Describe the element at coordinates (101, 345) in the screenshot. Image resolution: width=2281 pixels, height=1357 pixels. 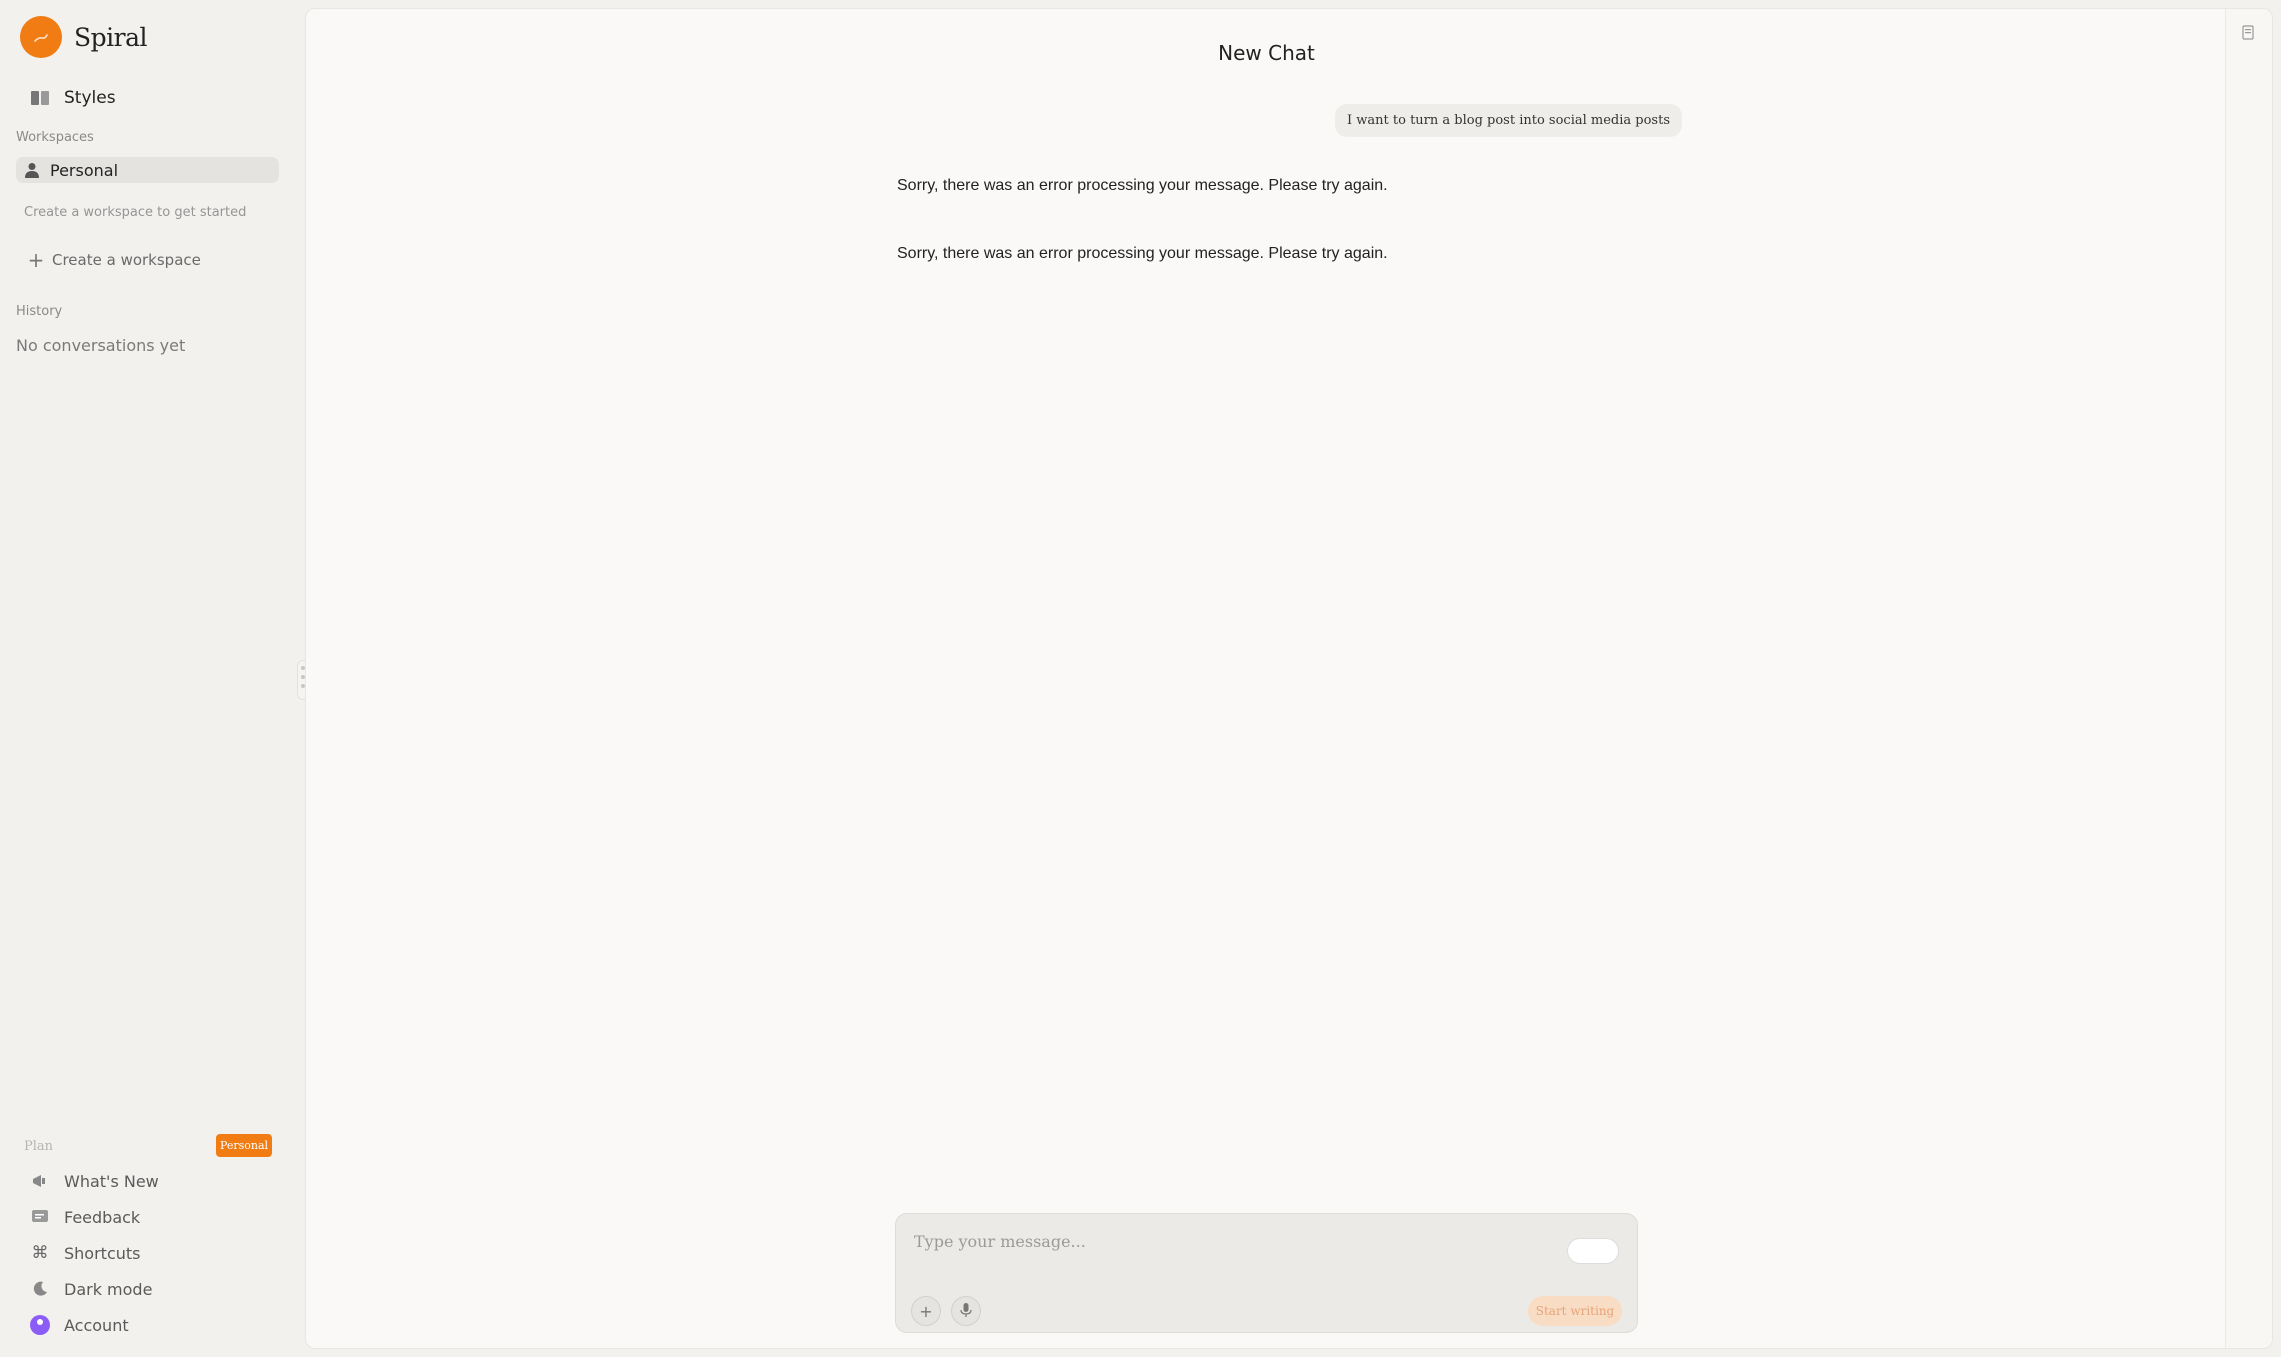
I see `history-empty: No conversations yet` at that location.